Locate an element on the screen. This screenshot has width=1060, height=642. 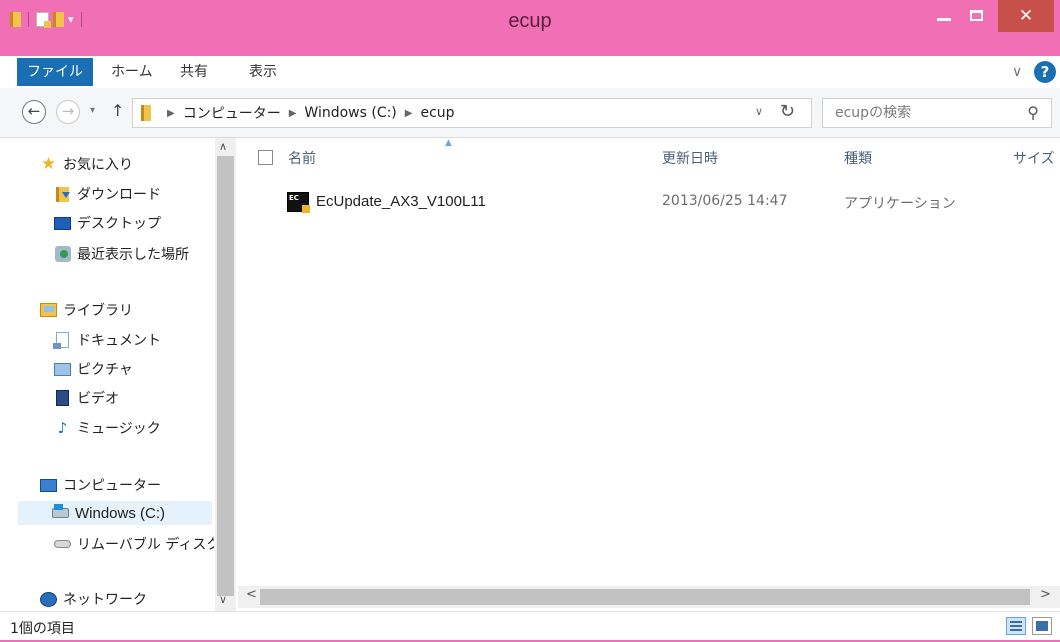
column-header-modified: 更新日時 is located at coordinates (690, 158).